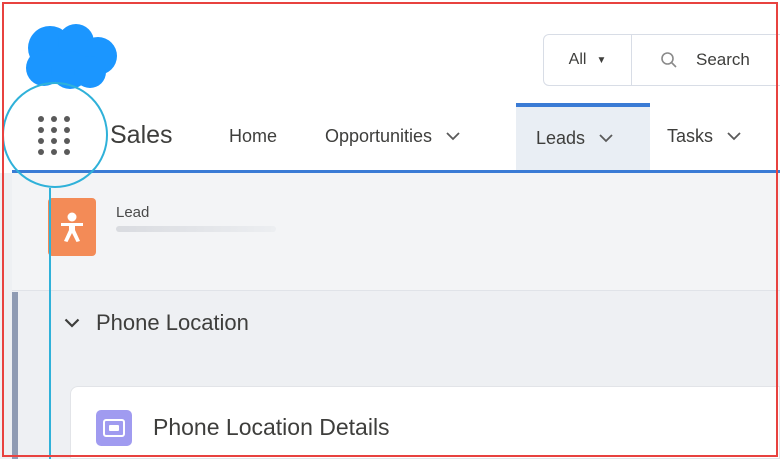 This screenshot has height=459, width=780. I want to click on record-name-redacted, so click(196, 229).